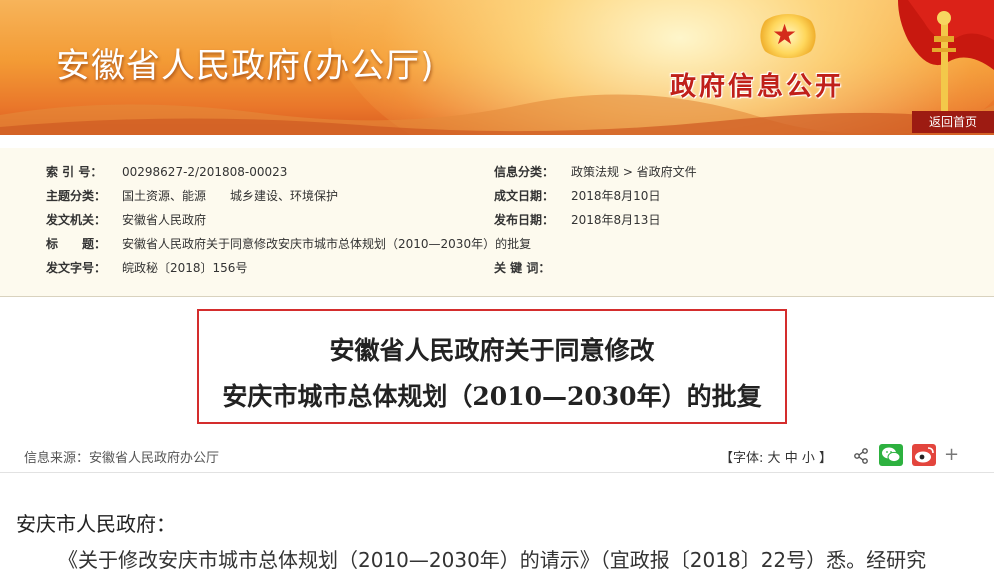 The height and width of the screenshot is (573, 994). What do you see at coordinates (74, 172) in the screenshot?
I see `index-label: 索 引 号：` at bounding box center [74, 172].